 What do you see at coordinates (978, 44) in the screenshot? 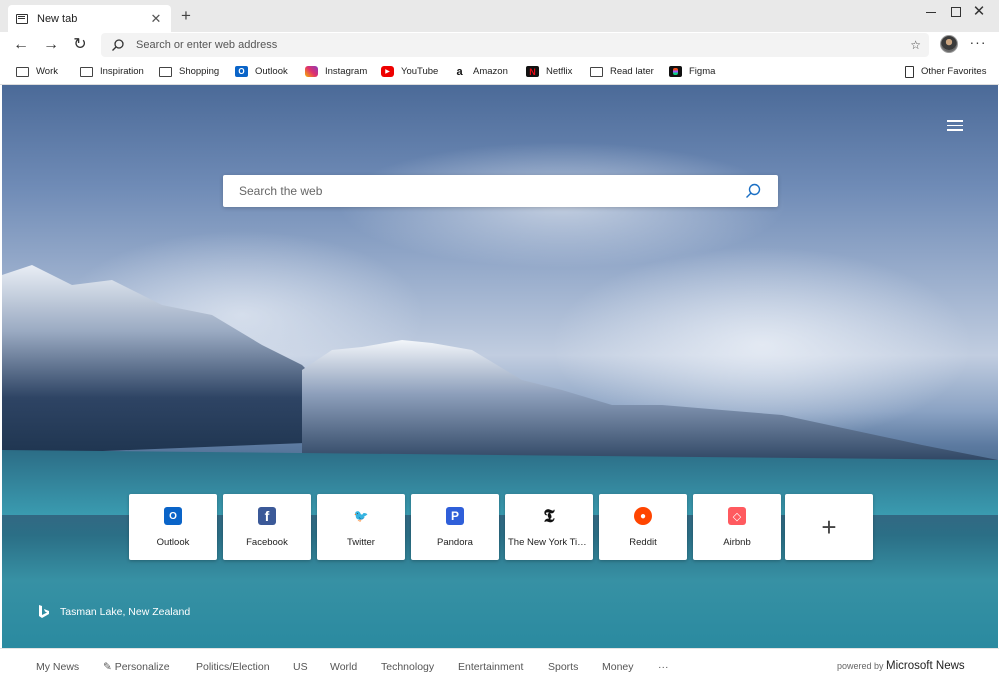
I see `settings-more-button: ···` at bounding box center [978, 44].